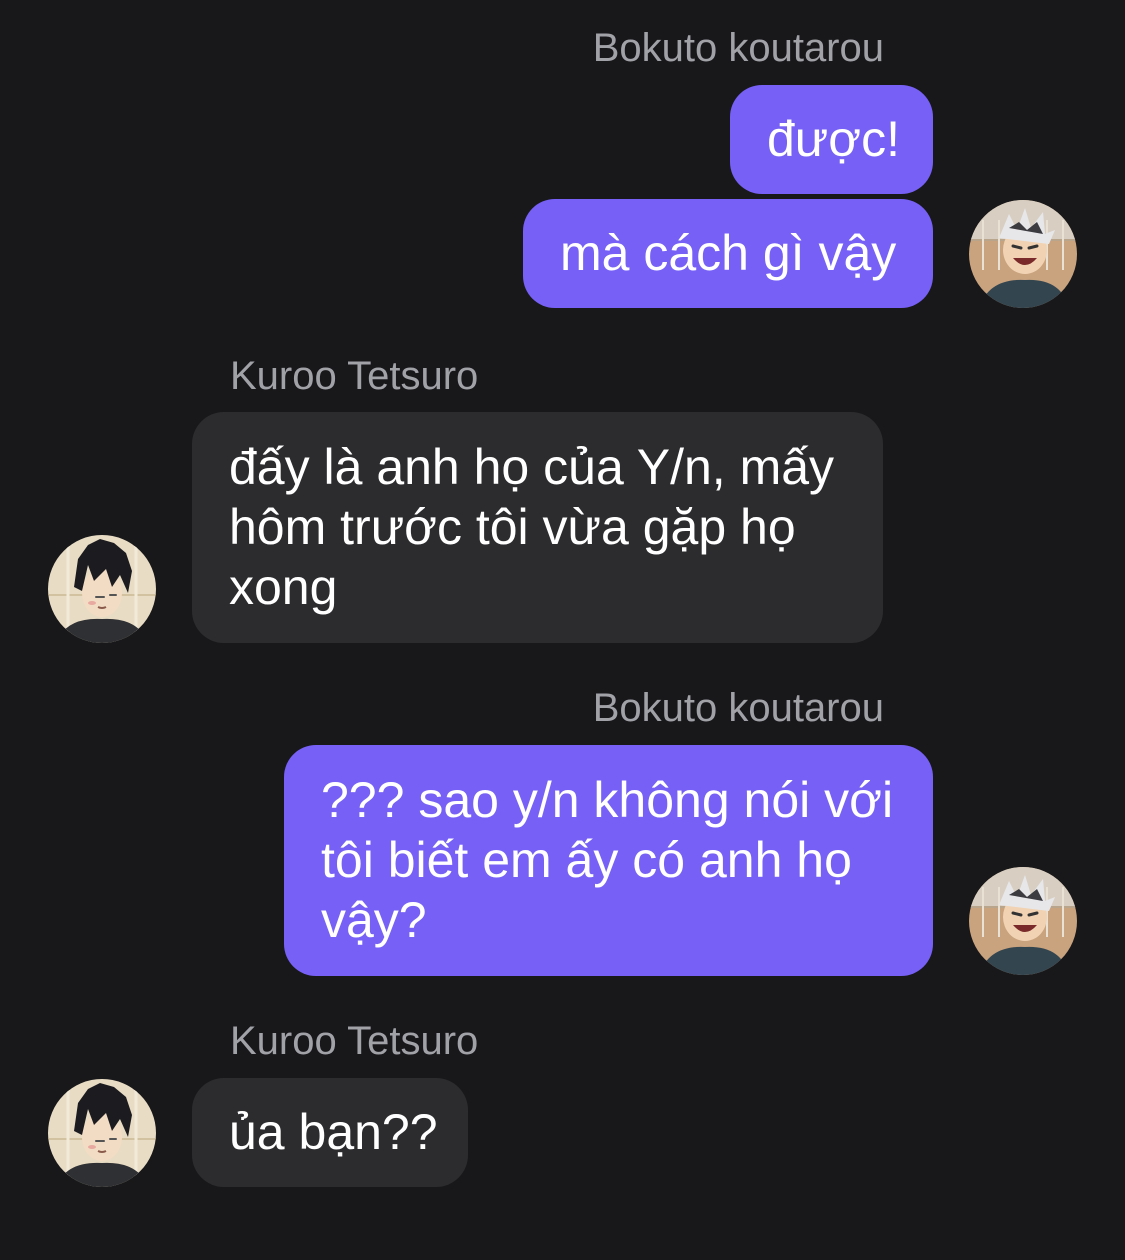  I want to click on message-bubble-incoming: ủa bạn??, so click(330, 1132).